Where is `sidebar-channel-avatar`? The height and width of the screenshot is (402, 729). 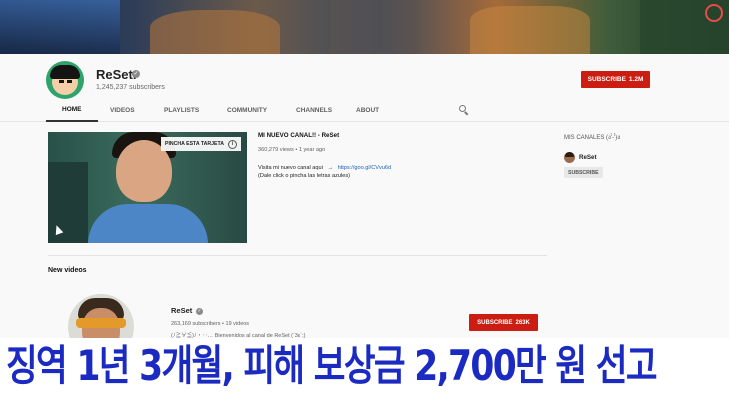
sidebar-channel-avatar is located at coordinates (569, 157).